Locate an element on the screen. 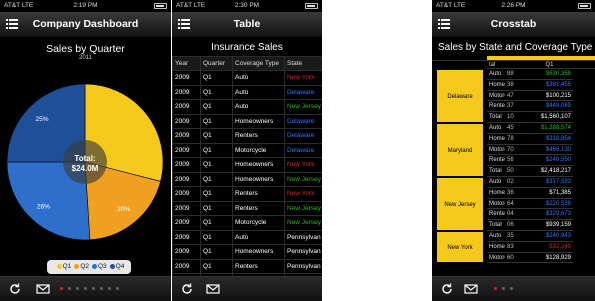 This screenshot has width=595, height=301. table-row: 2009 Q1 Auto New Jersey is located at coordinates (247, 107).